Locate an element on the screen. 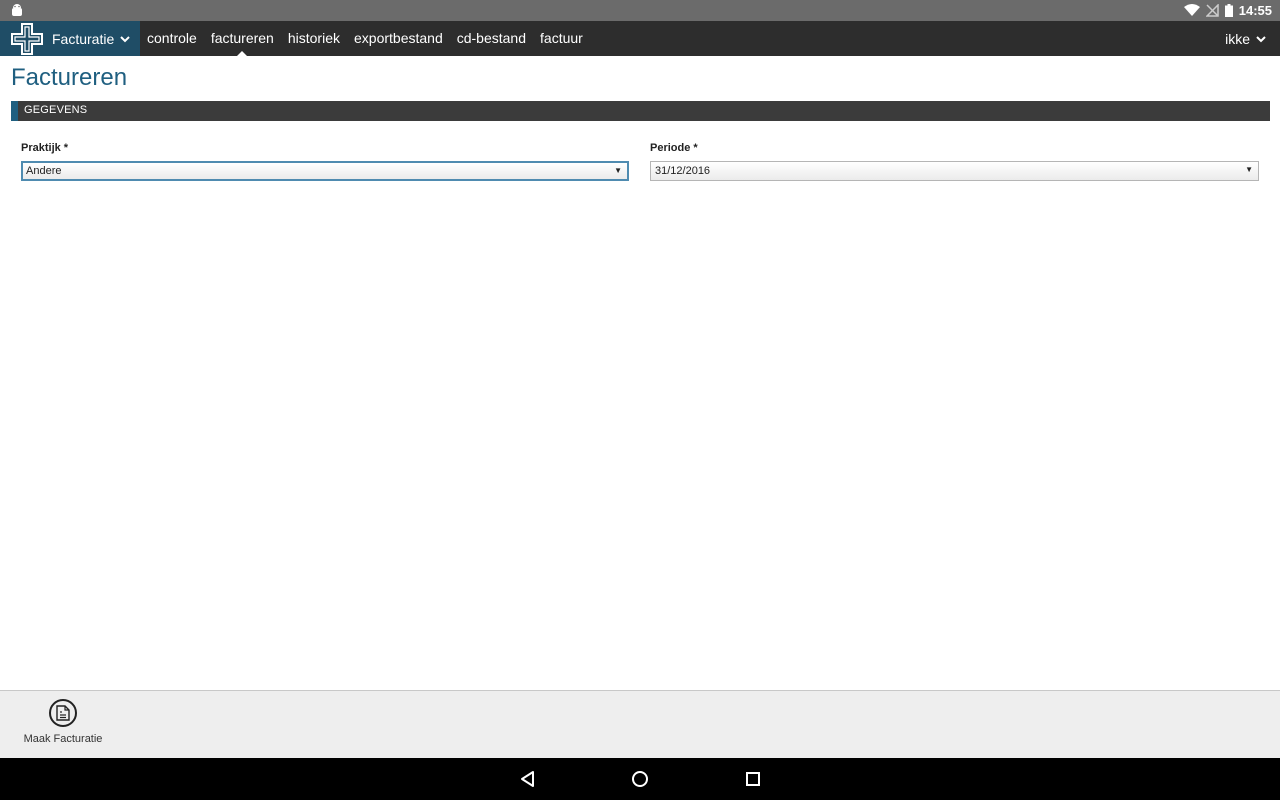 The image size is (1280, 800). nav-item-historiek: historiek is located at coordinates (314, 38).